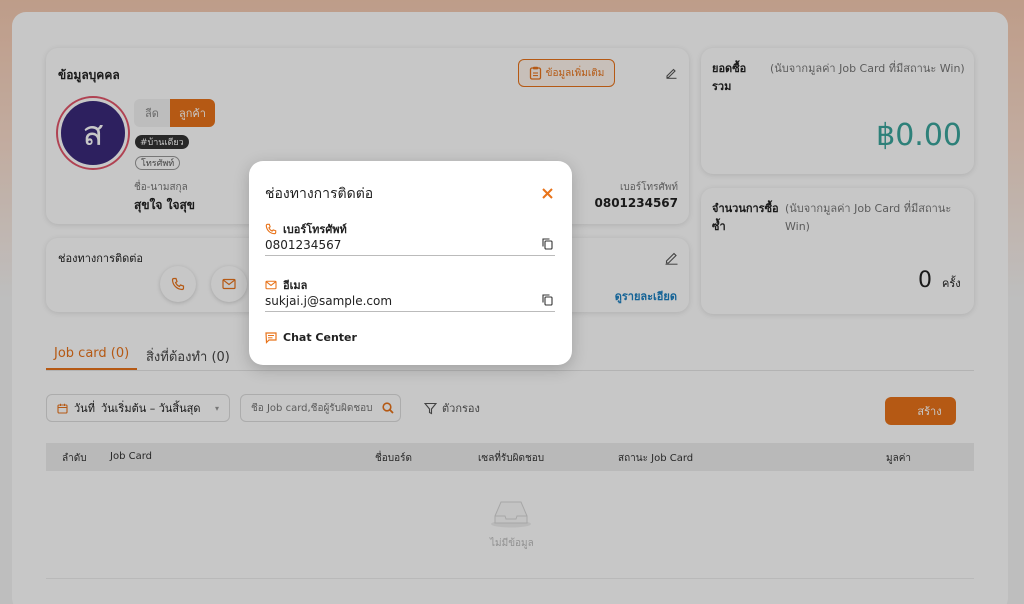 This screenshot has width=1024, height=604. What do you see at coordinates (271, 337) in the screenshot?
I see `chat-icon` at bounding box center [271, 337].